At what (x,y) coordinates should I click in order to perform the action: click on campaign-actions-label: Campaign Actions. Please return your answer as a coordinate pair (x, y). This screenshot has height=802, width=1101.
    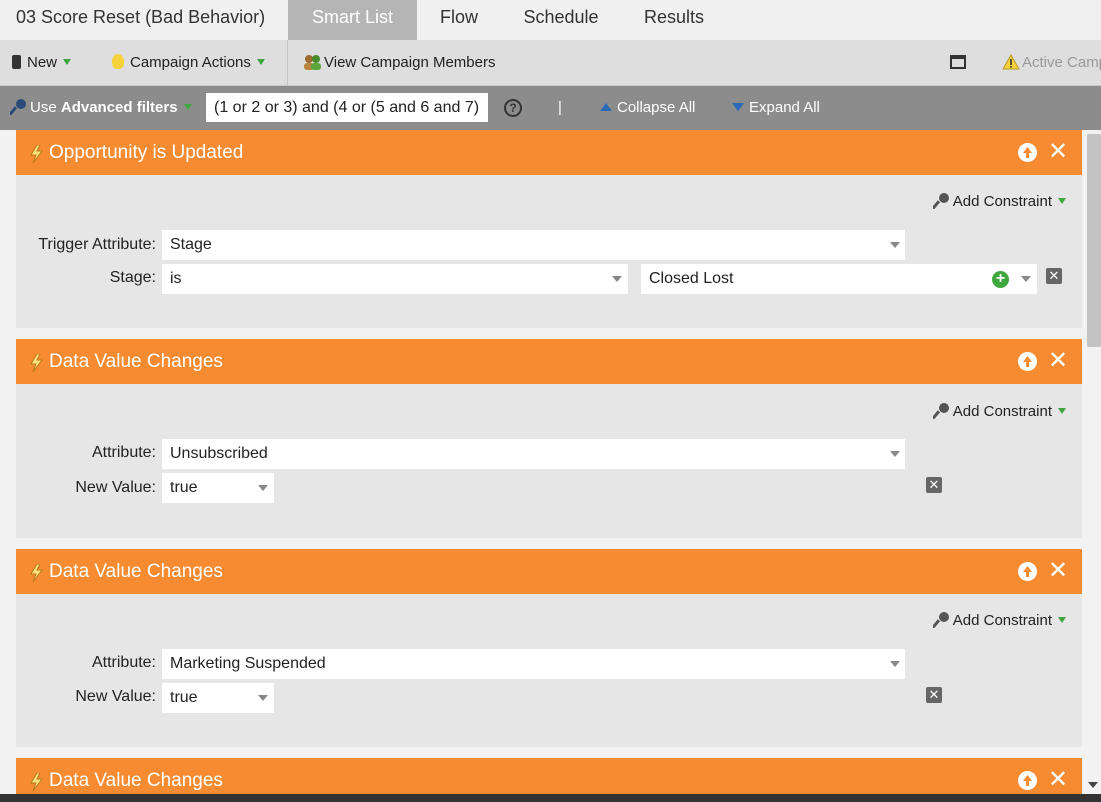
    Looking at the image, I should click on (190, 62).